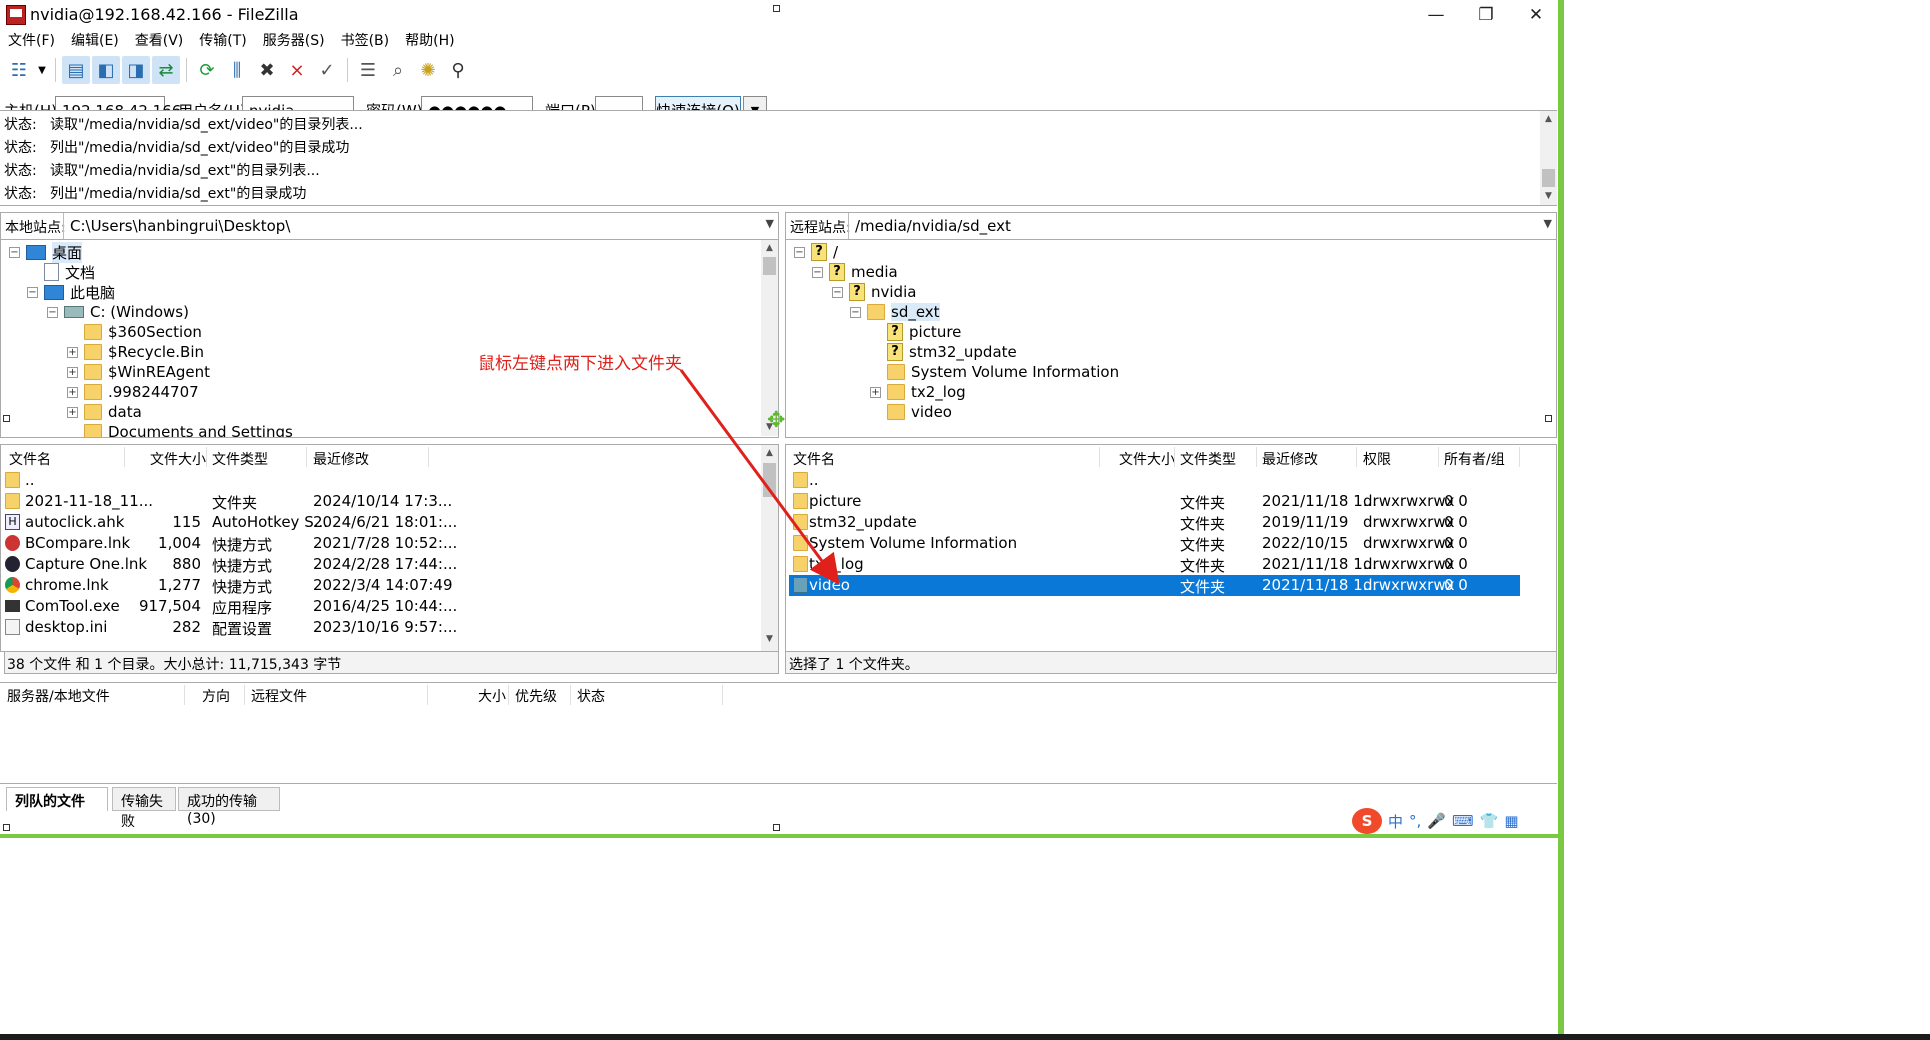 The image size is (1930, 1040). What do you see at coordinates (965, 1037) in the screenshot?
I see `taskbar` at bounding box center [965, 1037].